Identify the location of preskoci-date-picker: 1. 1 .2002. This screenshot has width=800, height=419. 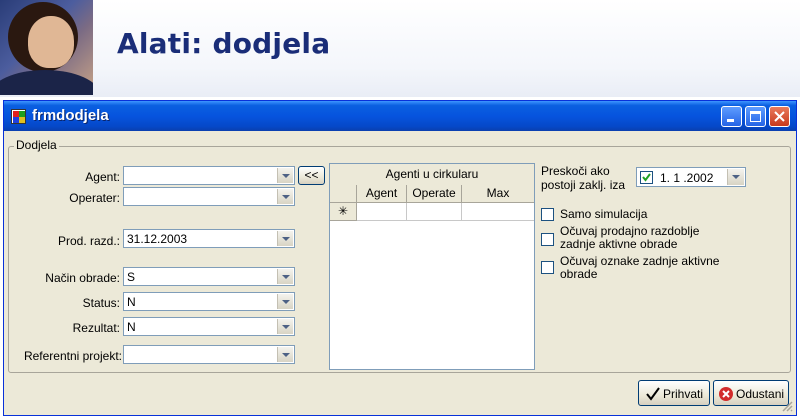
(691, 177).